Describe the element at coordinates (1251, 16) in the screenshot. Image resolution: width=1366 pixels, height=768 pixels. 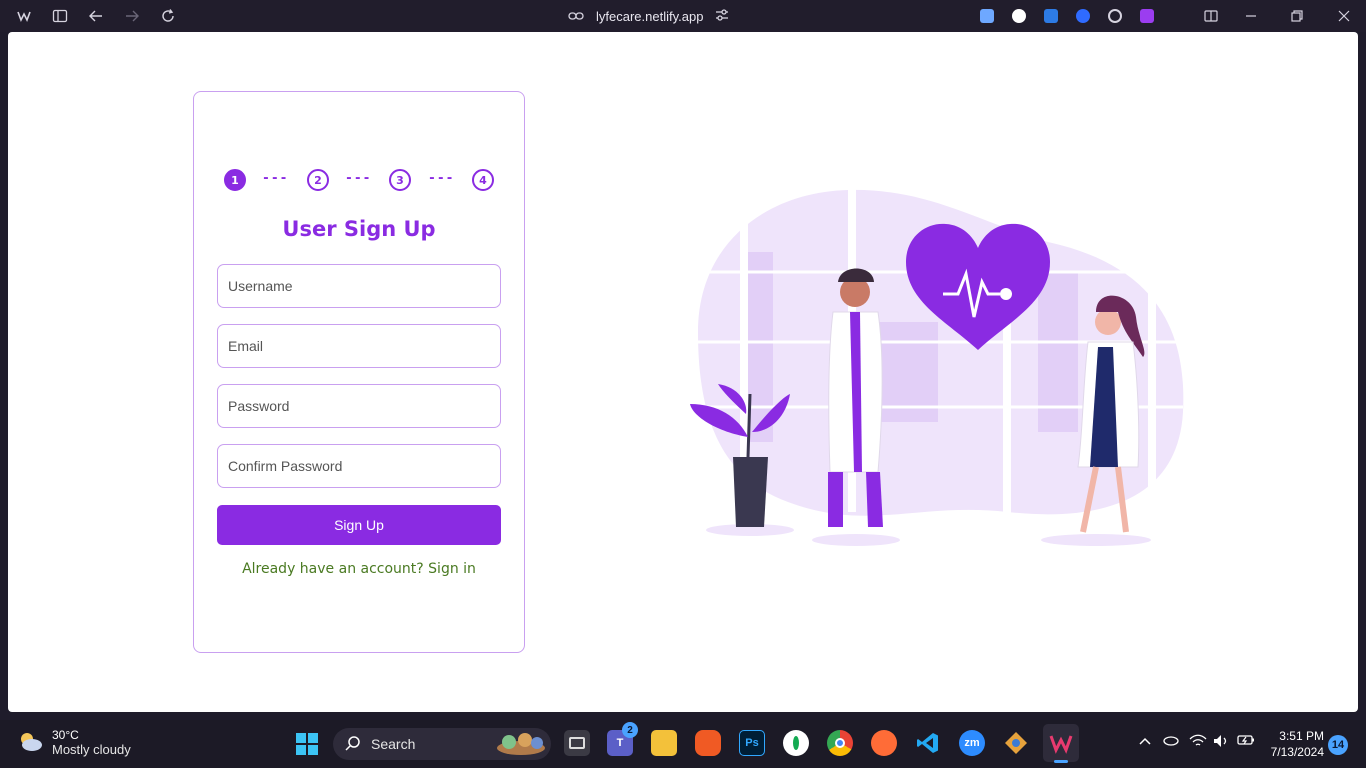
I see `minimize-icon` at that location.